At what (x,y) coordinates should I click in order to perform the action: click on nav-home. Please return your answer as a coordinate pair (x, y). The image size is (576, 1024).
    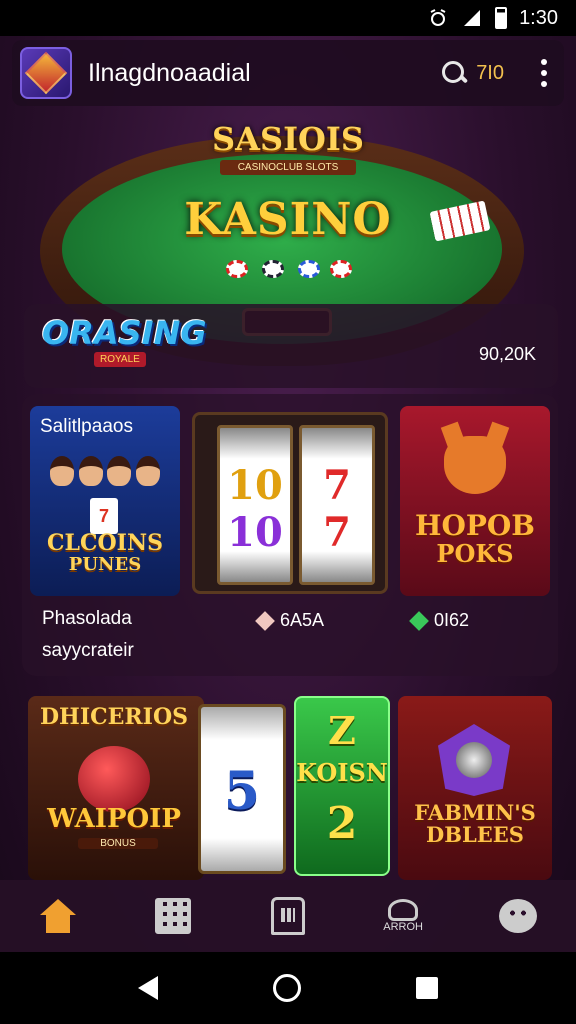
    Looking at the image, I should click on (58, 916).